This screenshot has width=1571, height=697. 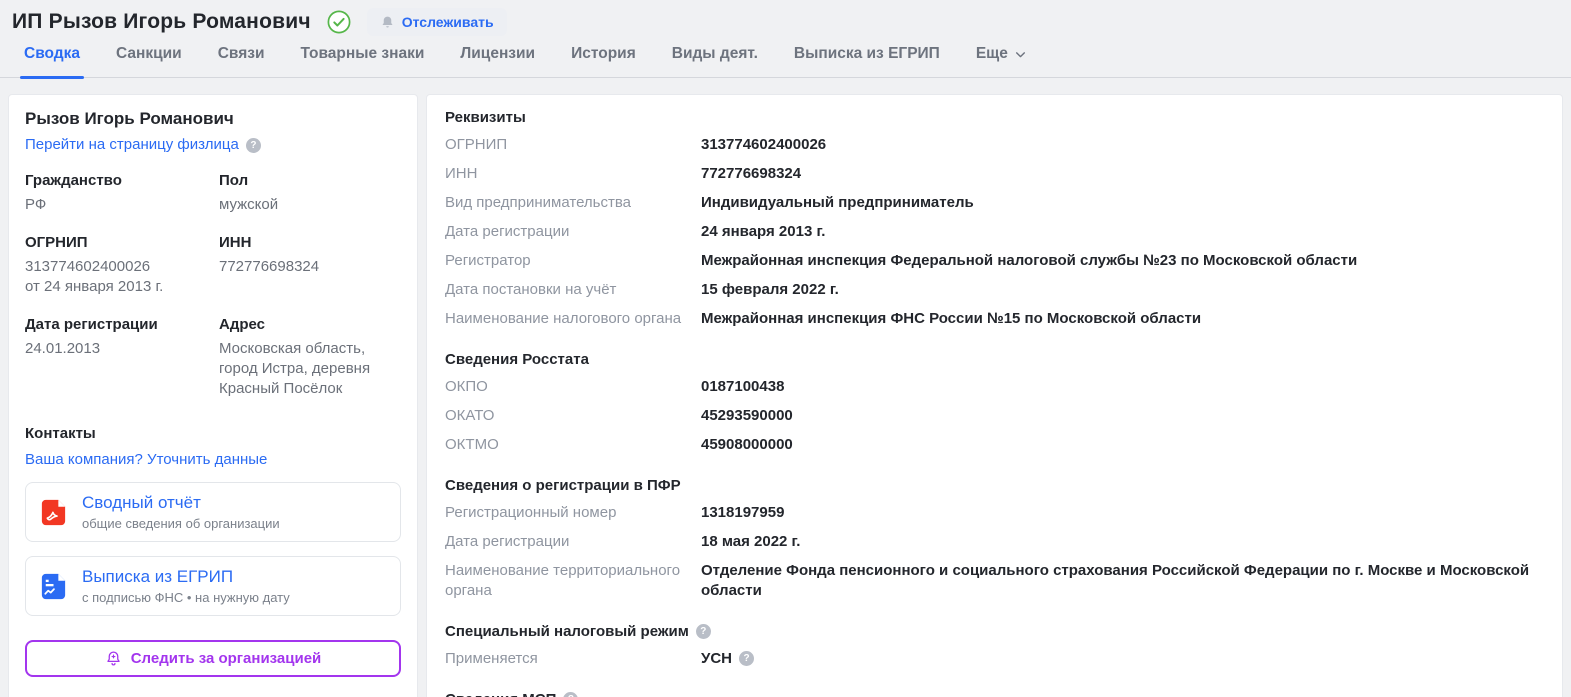 I want to click on detail-value: УСН ?, so click(x=727, y=659).